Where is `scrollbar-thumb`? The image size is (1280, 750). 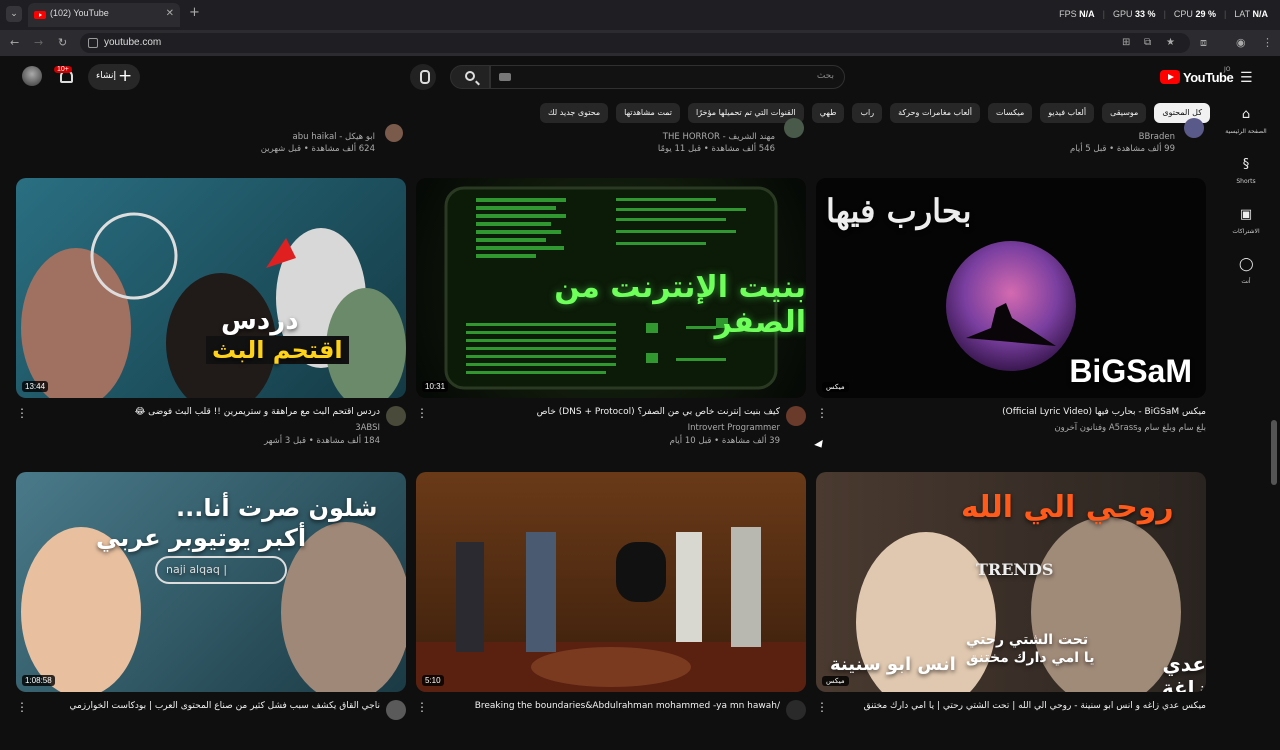
scrollbar-thumb is located at coordinates (1274, 452).